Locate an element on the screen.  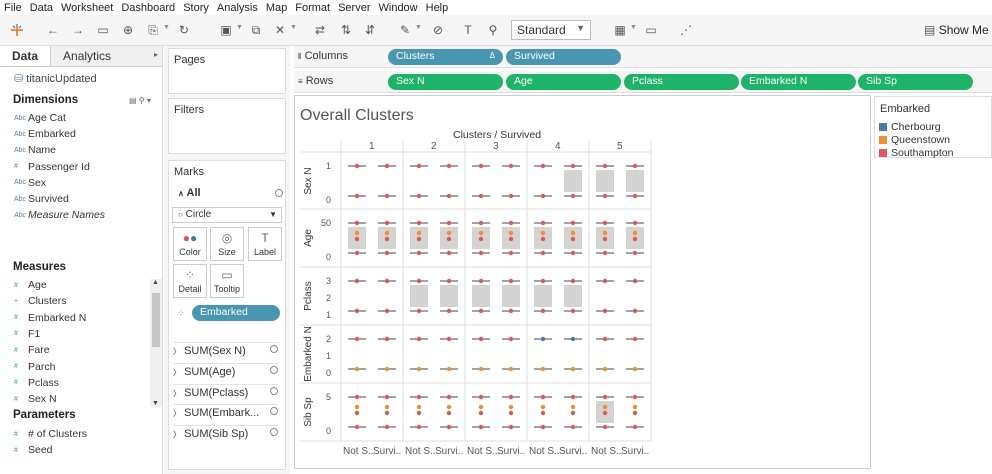
pclass-row-pill: Pclass is located at coordinates (681, 82).